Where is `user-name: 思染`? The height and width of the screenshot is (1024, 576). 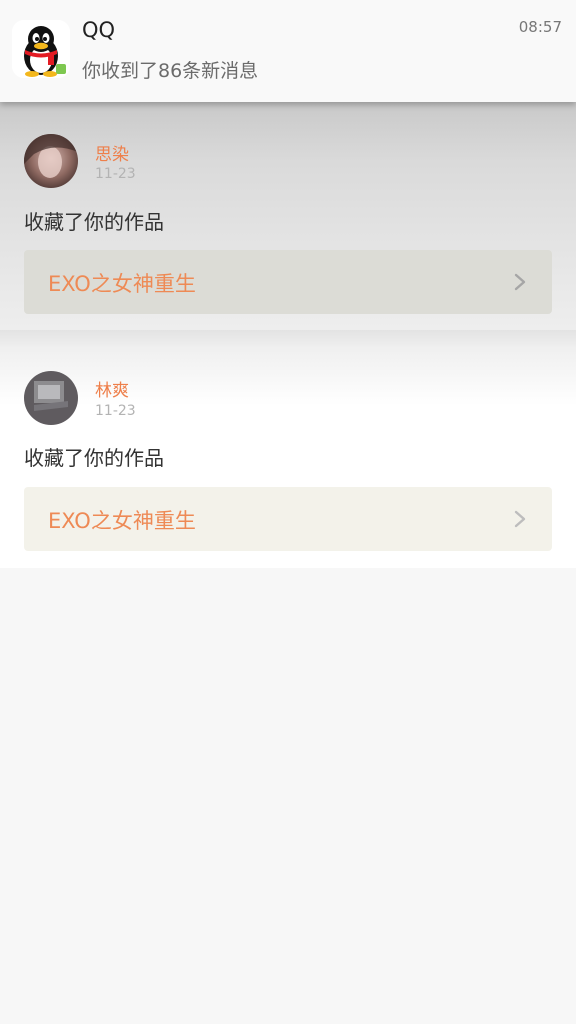 user-name: 思染 is located at coordinates (112, 152).